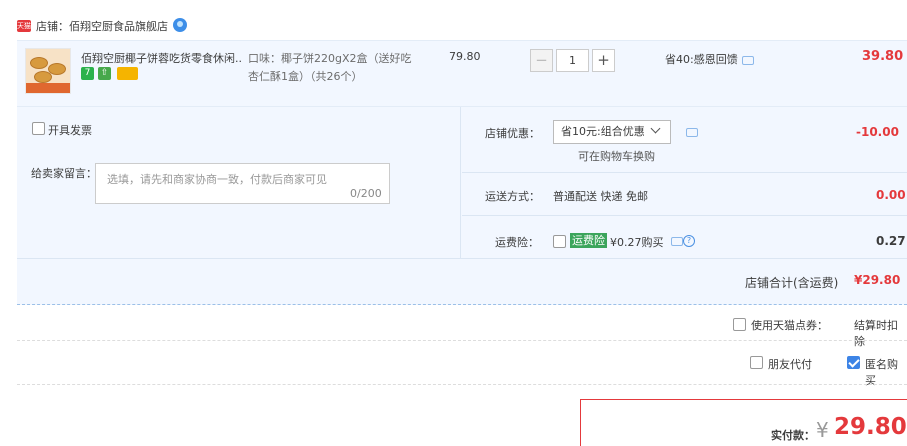 The height and width of the screenshot is (446, 907). I want to click on help-icon: ?, so click(689, 241).